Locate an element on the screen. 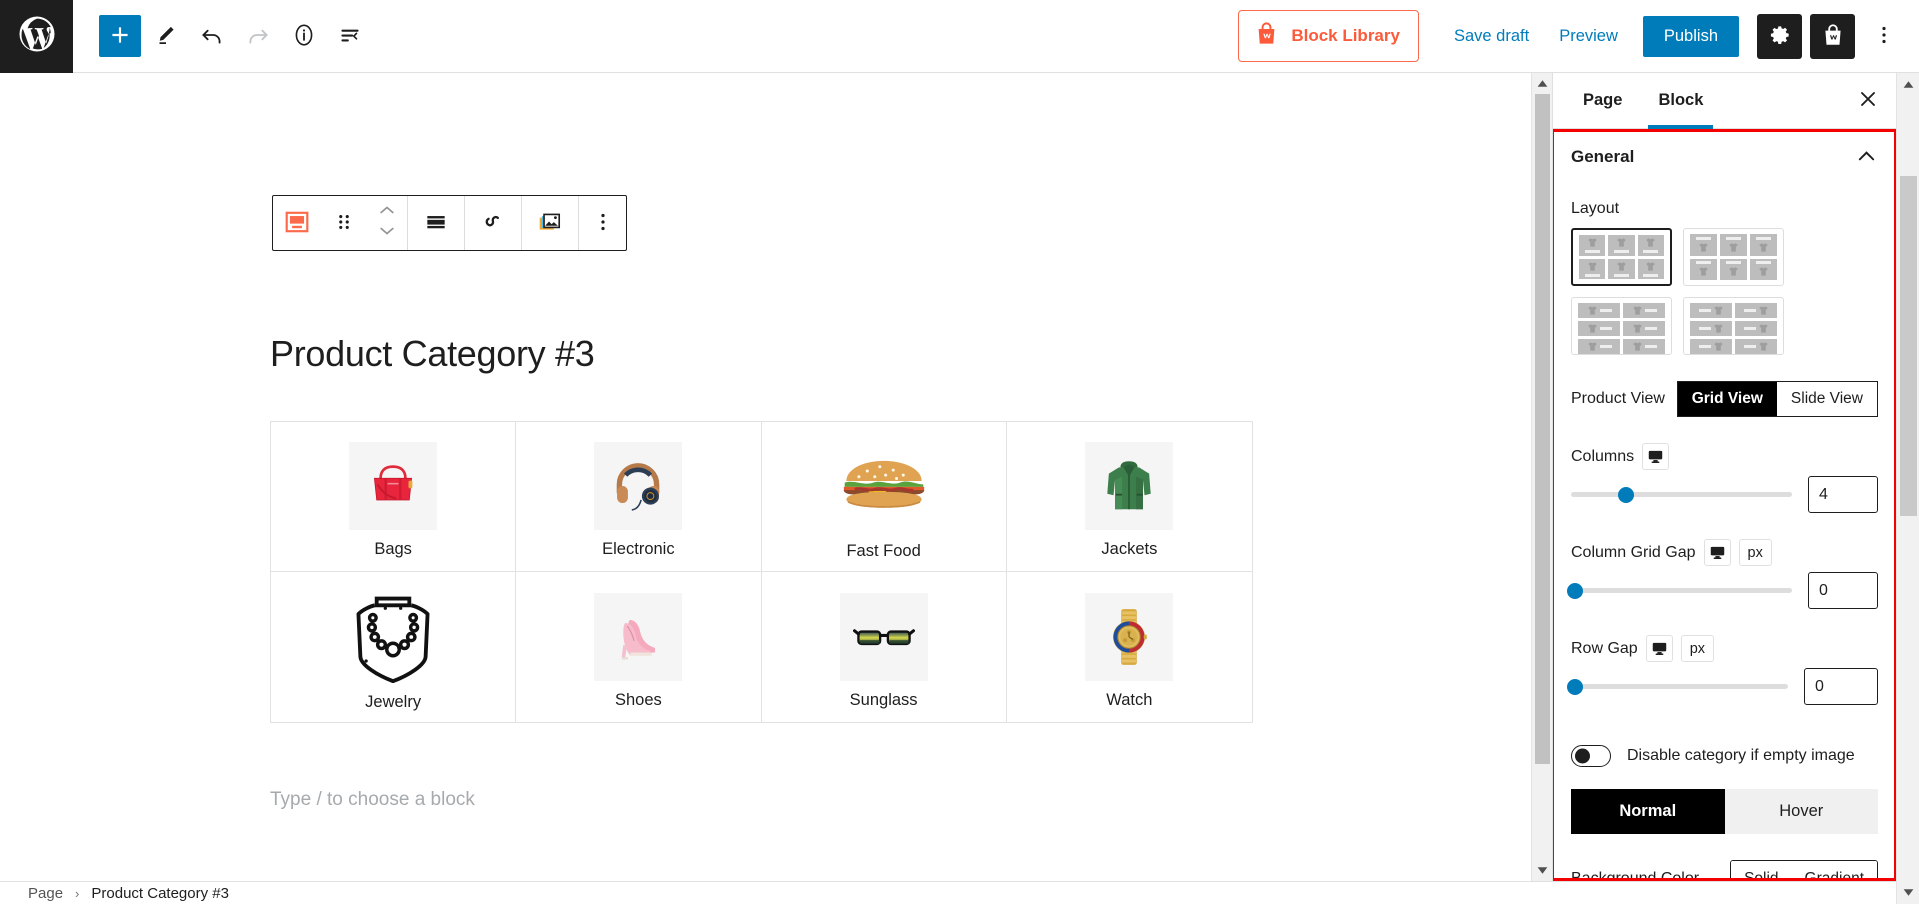 The height and width of the screenshot is (904, 1919). block-options-button is located at coordinates (602, 223).